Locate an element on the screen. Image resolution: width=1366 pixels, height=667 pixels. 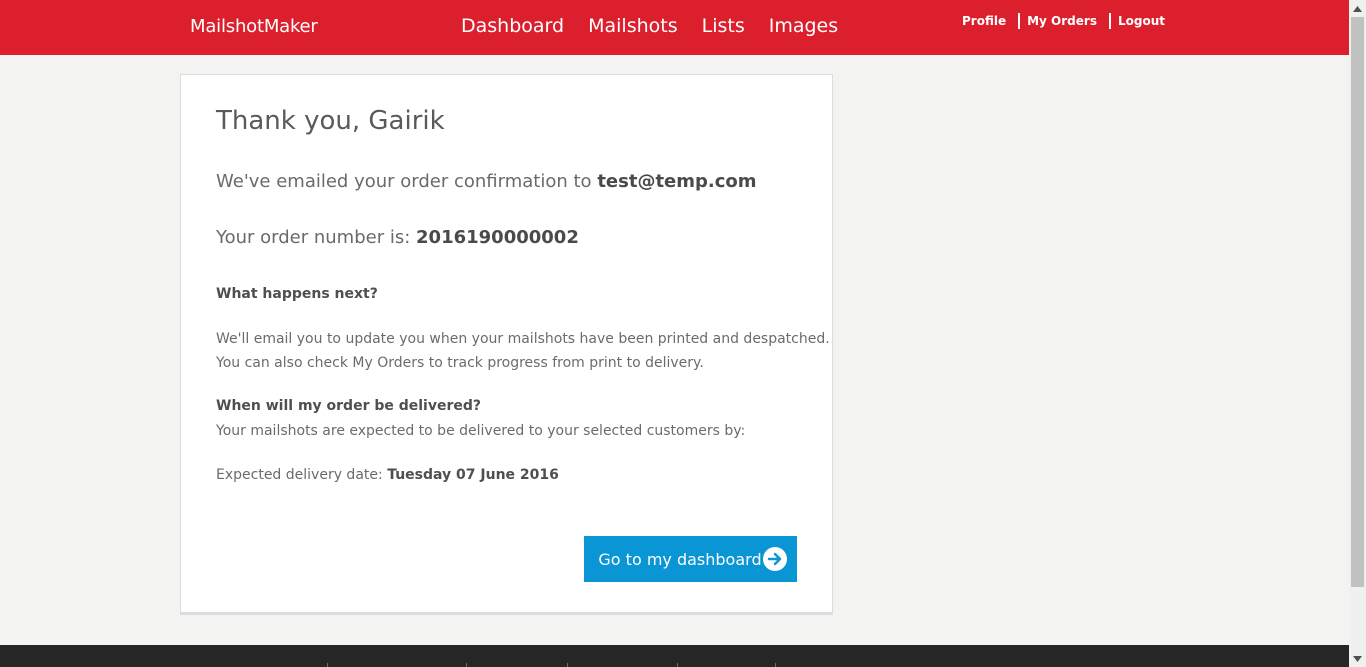
delivery-date-label: Expected delivery date: is located at coordinates (299, 475).